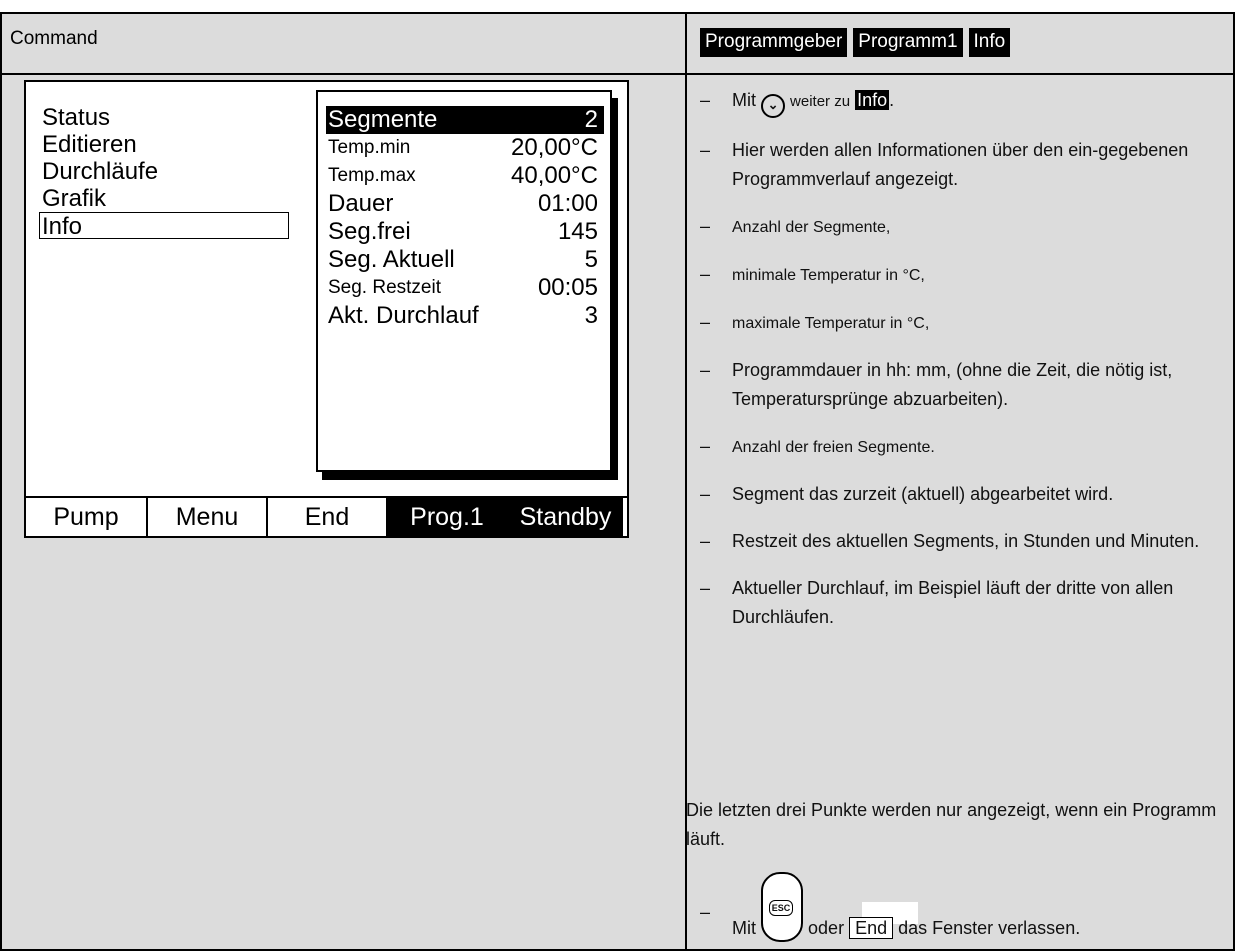 This screenshot has height=951, width=1235. What do you see at coordinates (383, 119) in the screenshot?
I see `info-key: Segmente` at bounding box center [383, 119].